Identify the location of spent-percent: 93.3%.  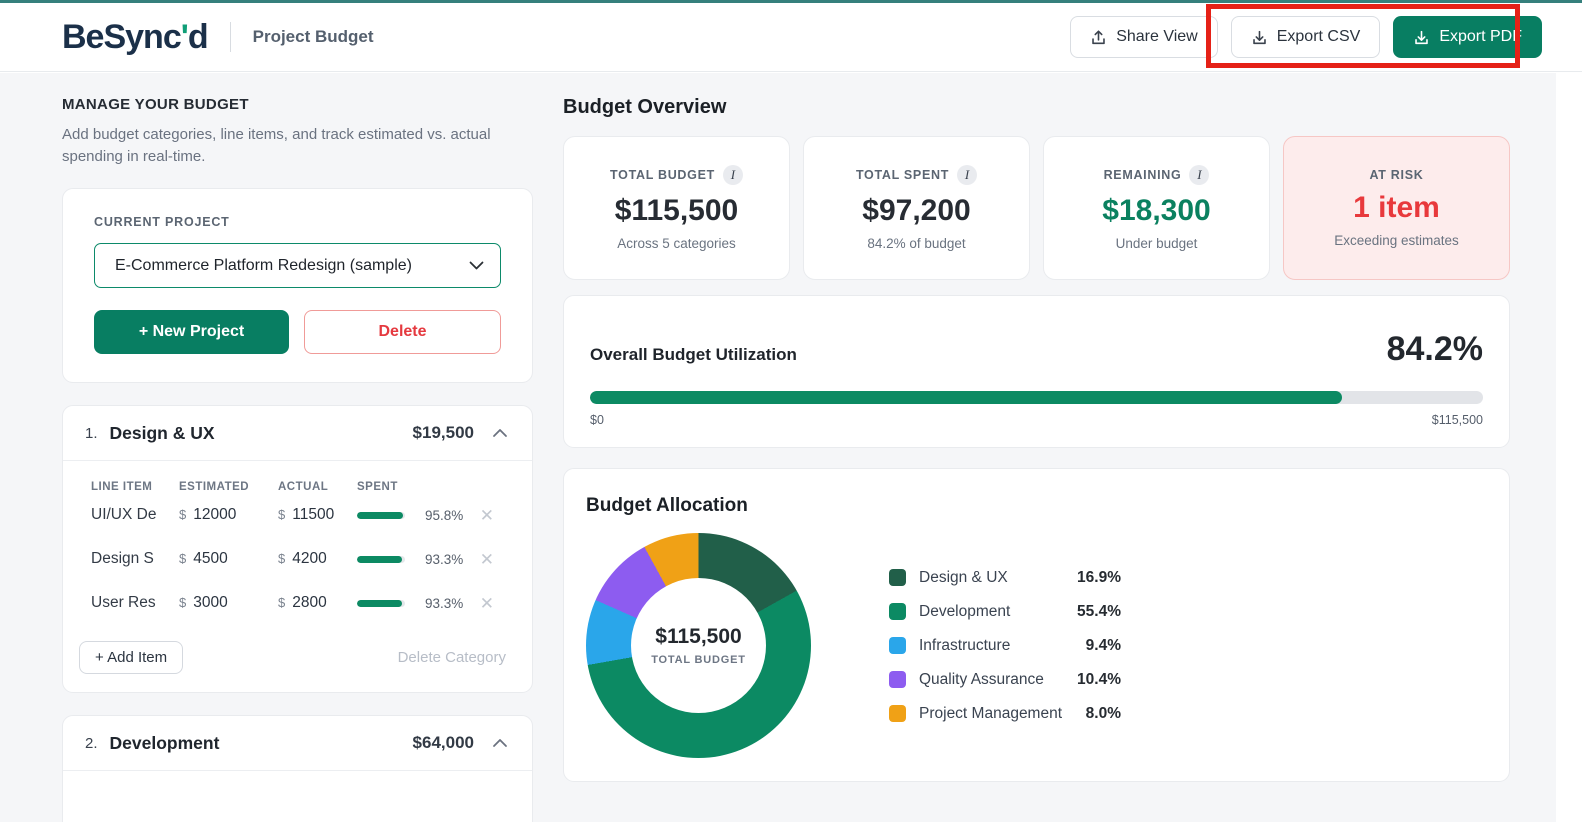
(444, 603).